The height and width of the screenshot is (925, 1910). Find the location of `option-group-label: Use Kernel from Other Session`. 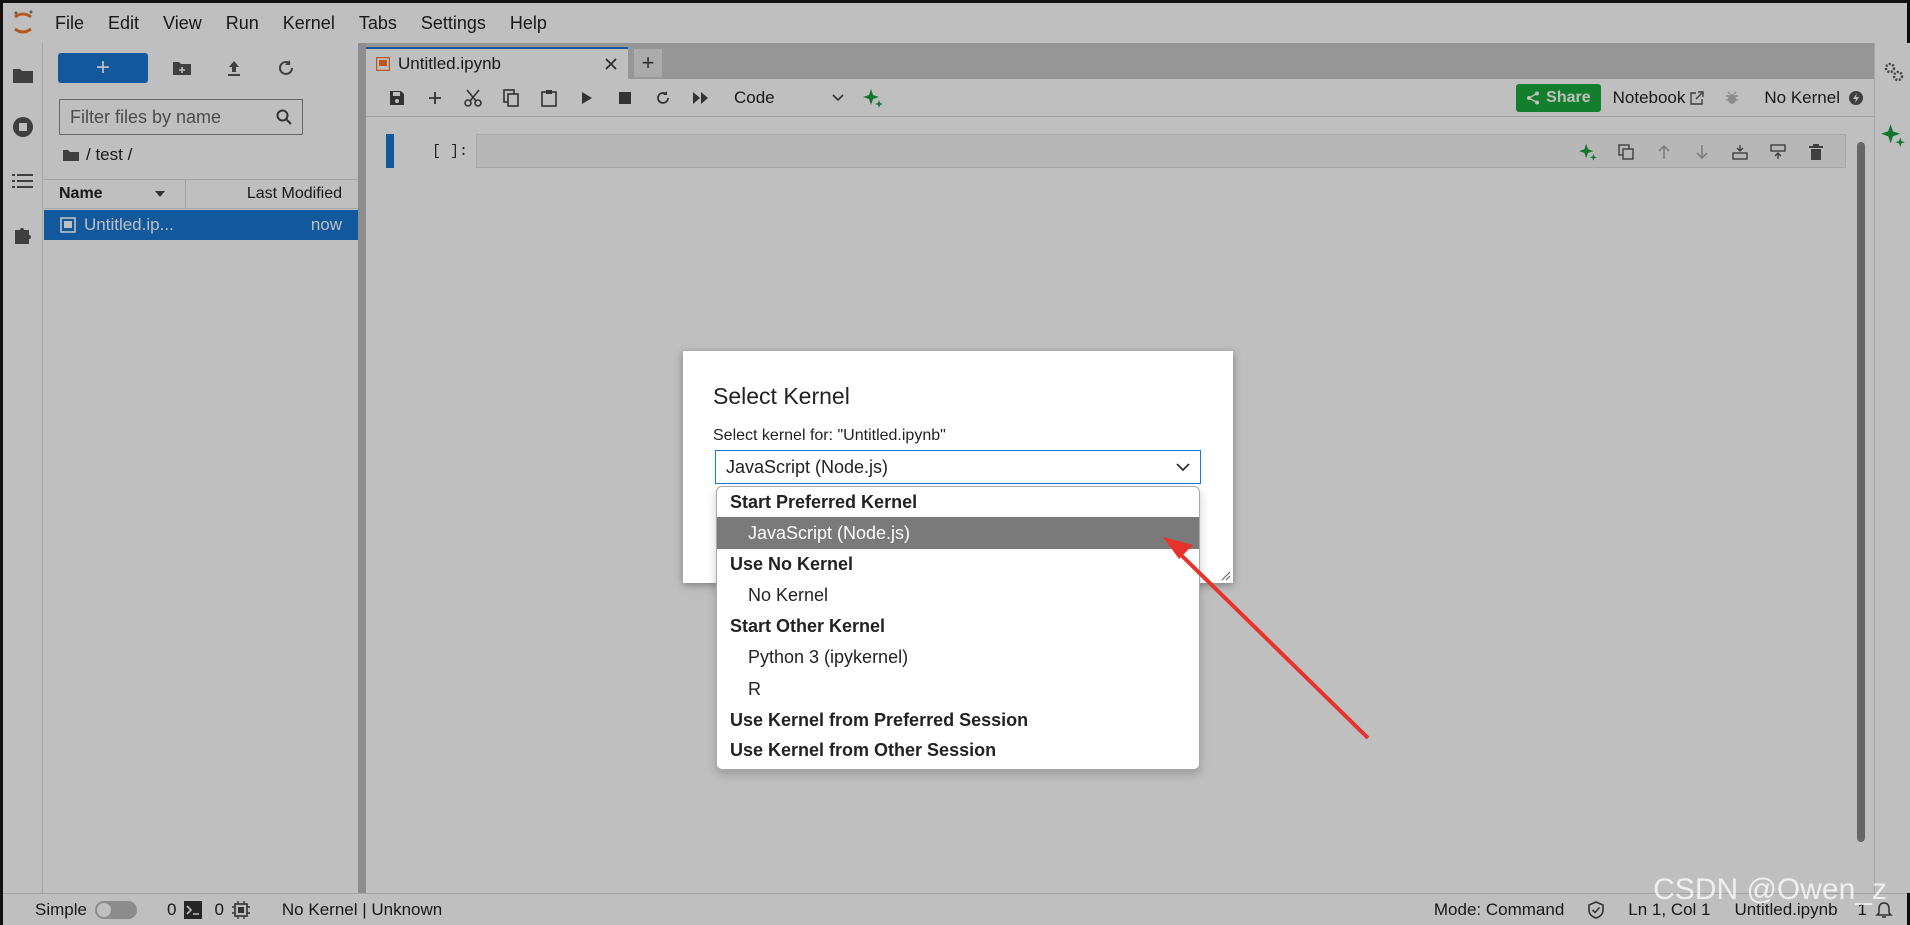

option-group-label: Use Kernel from Other Session is located at coordinates (863, 749).